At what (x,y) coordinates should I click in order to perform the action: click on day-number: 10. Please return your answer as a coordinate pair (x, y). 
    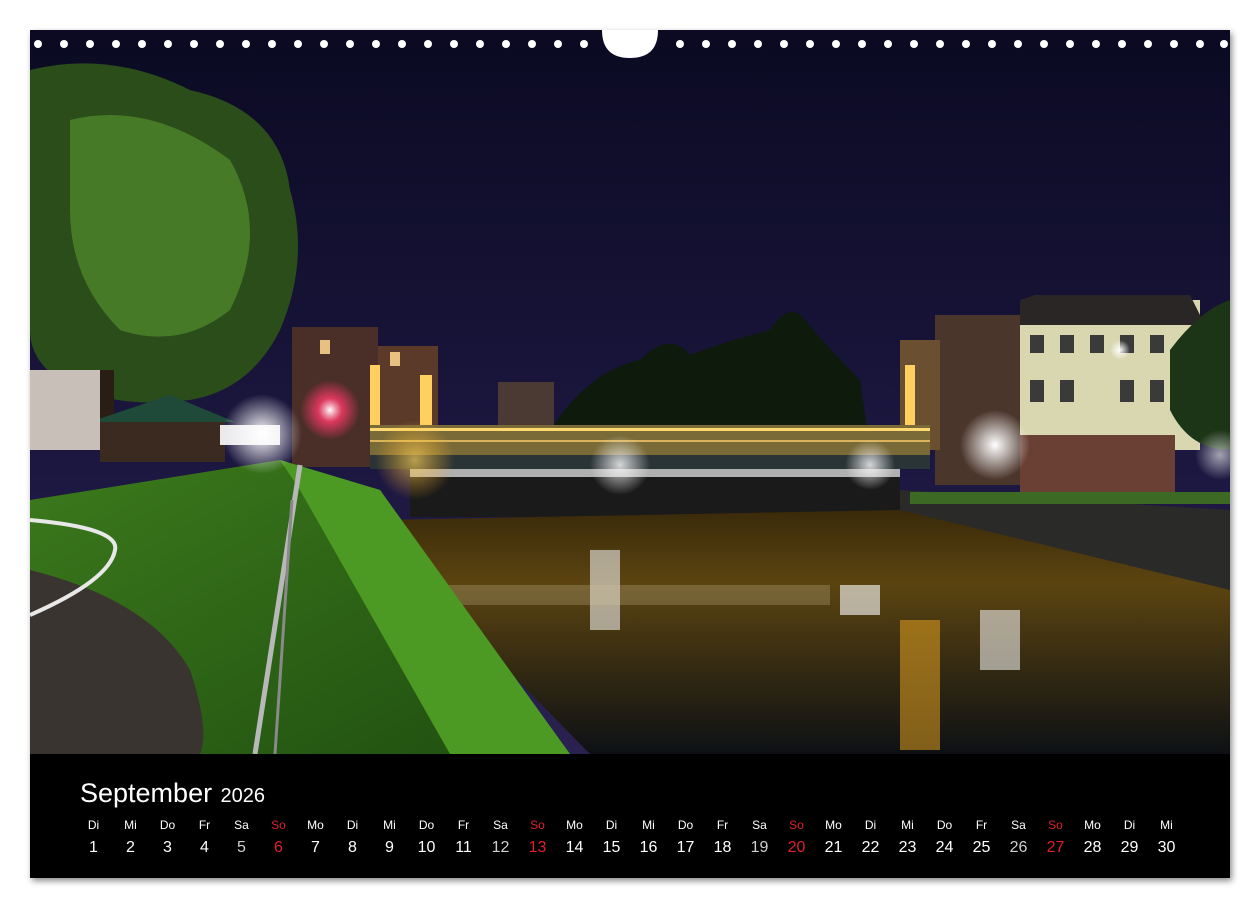
    Looking at the image, I should click on (426, 847).